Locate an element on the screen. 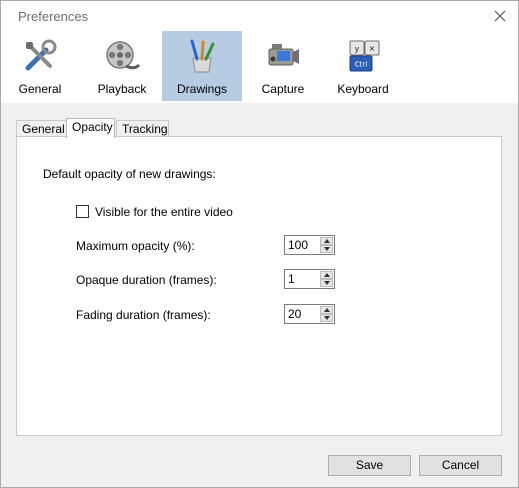 This screenshot has height=488, width=519. toolbar-general-label: General is located at coordinates (40, 89).